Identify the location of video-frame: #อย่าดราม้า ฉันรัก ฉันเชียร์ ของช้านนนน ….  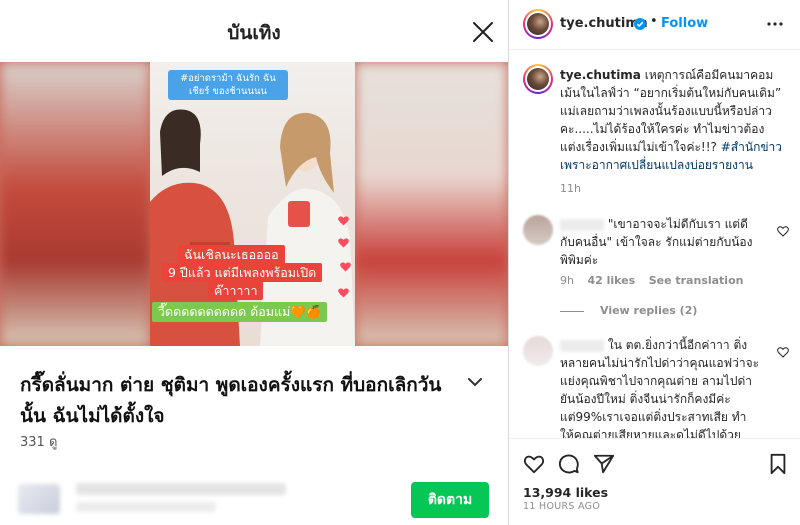
(252, 204).